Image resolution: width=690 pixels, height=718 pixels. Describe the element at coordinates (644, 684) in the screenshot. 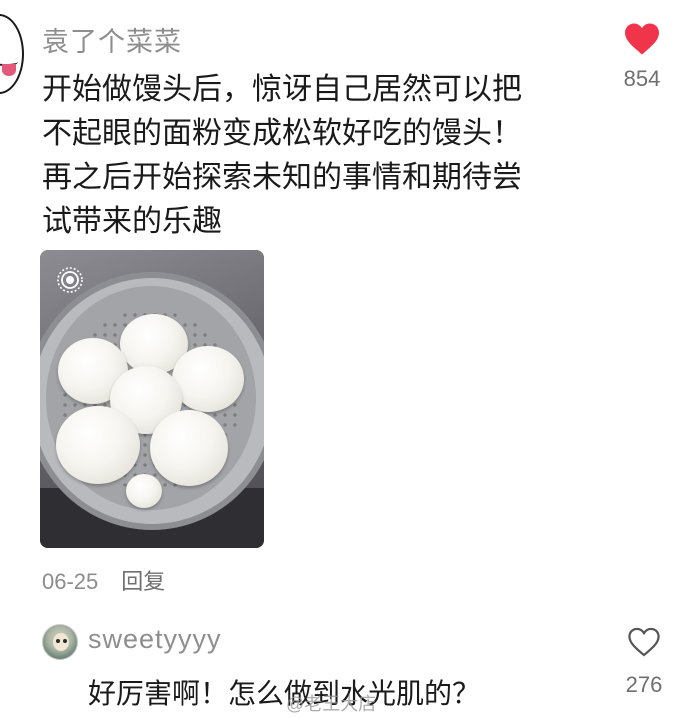

I see `reply-like-count: 276` at that location.